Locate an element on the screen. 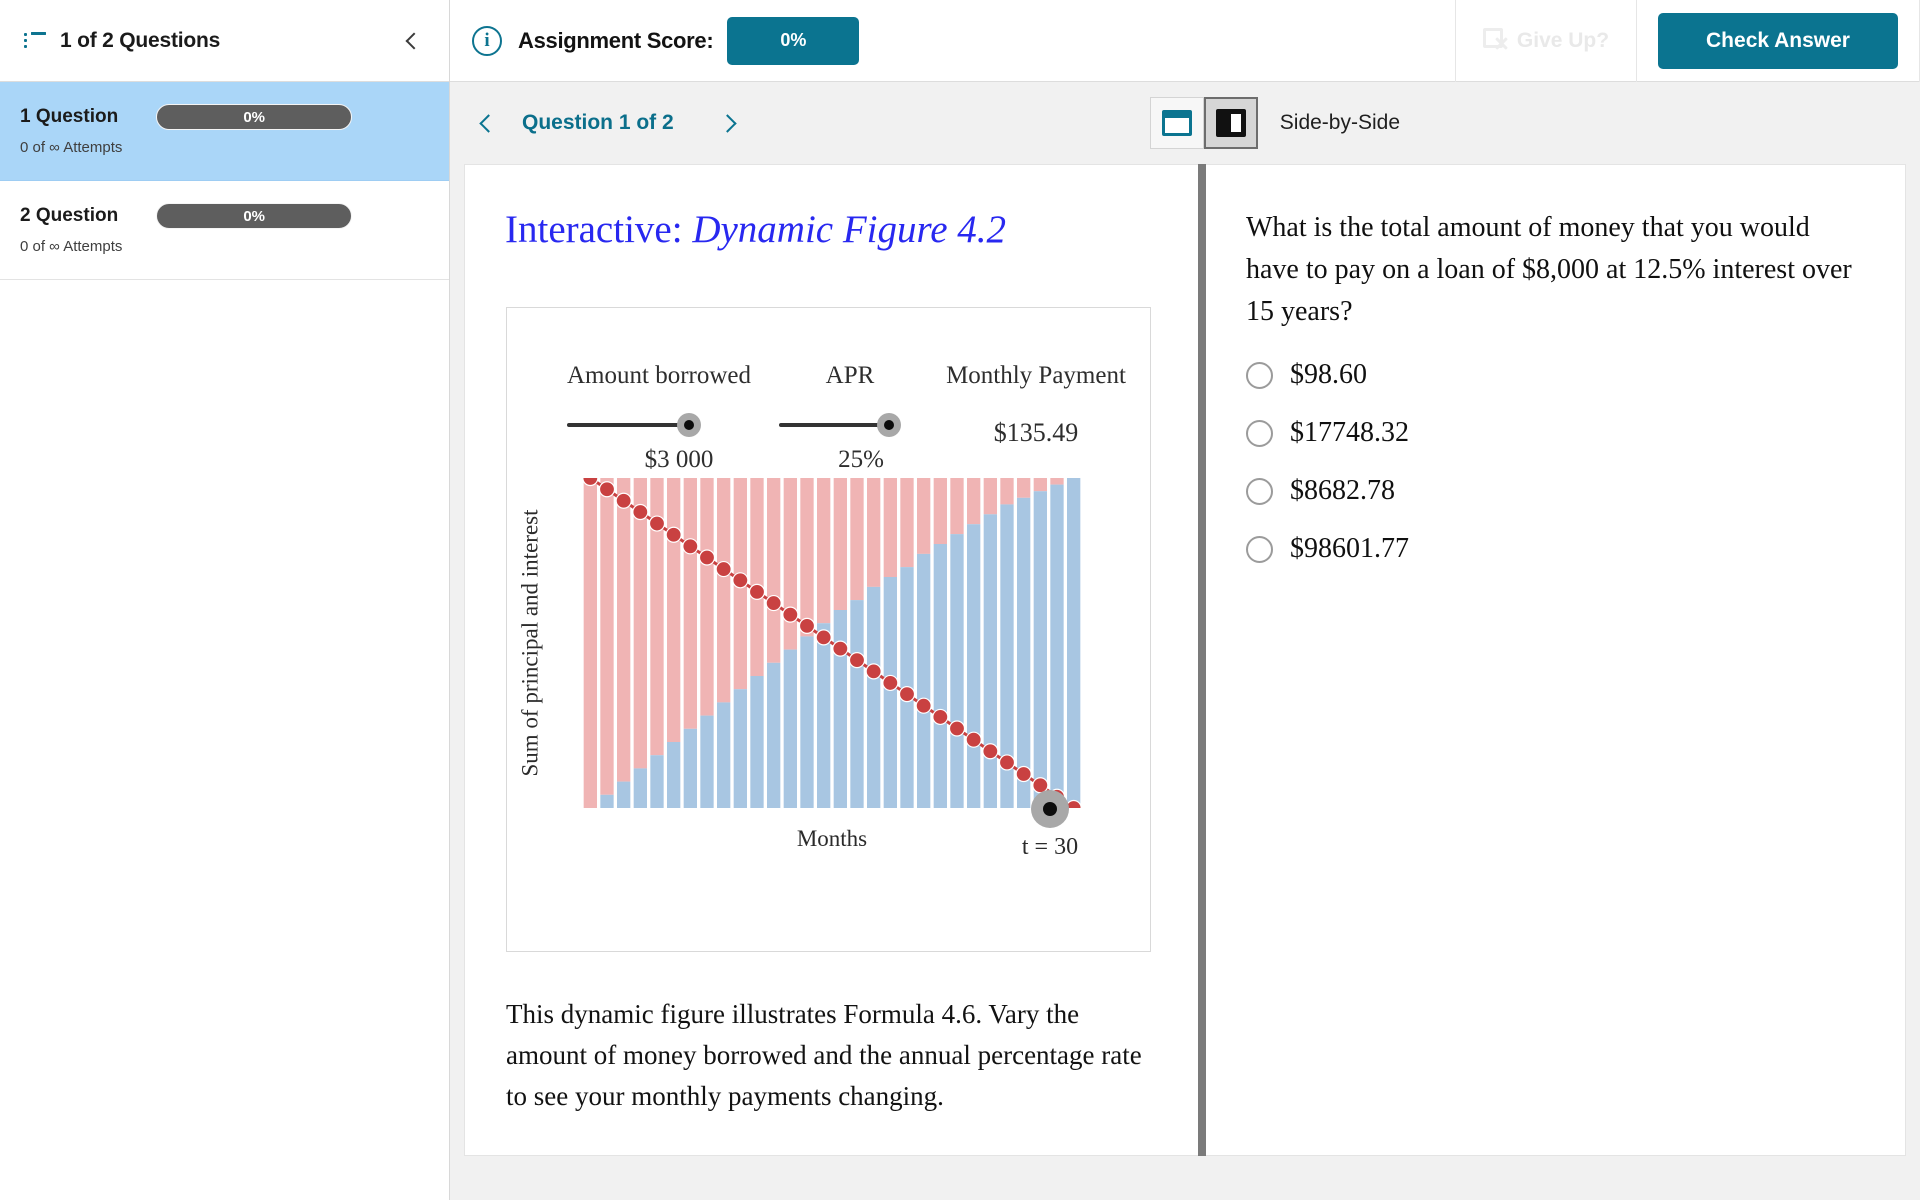 This screenshot has width=1920, height=1200. answer-choice-label: $8682.78 is located at coordinates (1342, 490).